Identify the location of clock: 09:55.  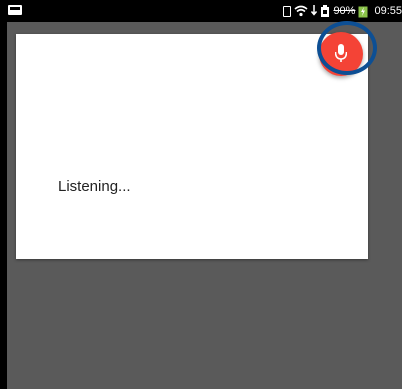
(388, 11).